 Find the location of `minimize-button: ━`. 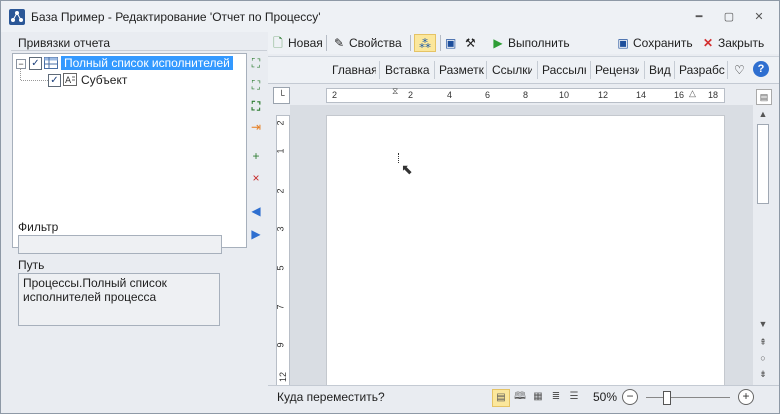

minimize-button: ━ is located at coordinates (699, 17).